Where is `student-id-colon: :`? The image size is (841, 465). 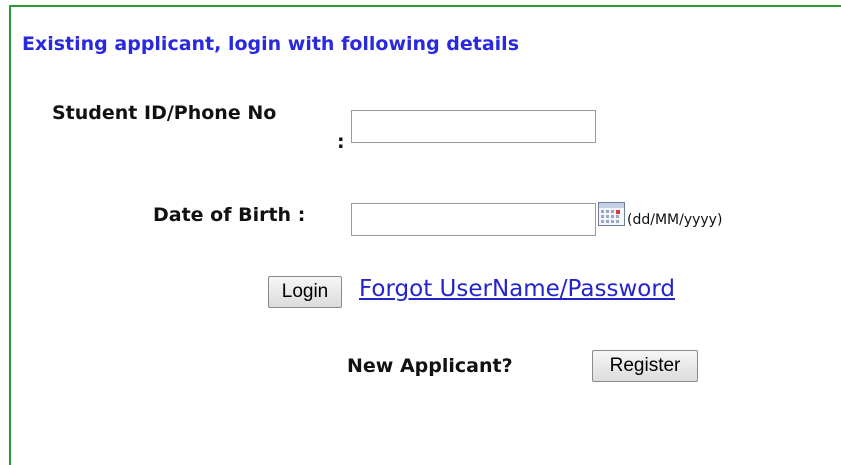 student-id-colon: : is located at coordinates (341, 142).